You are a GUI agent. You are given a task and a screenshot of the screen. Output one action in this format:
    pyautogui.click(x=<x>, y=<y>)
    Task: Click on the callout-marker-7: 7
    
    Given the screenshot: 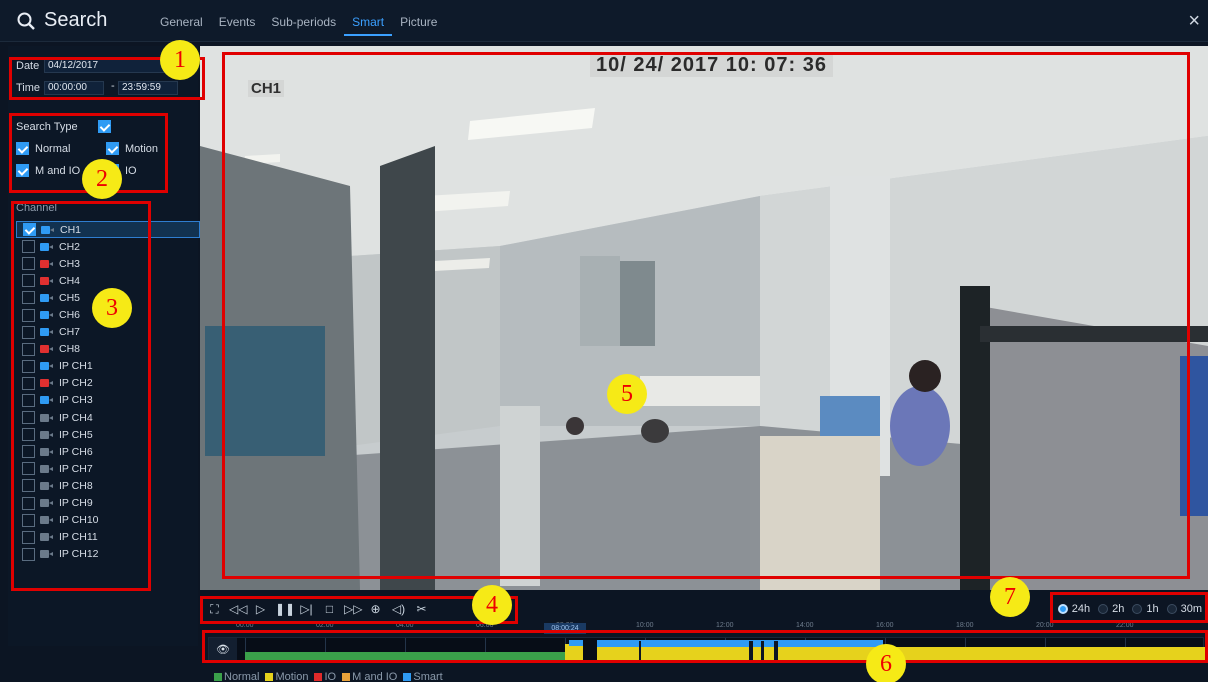 What is the action you would take?
    pyautogui.click(x=1010, y=597)
    